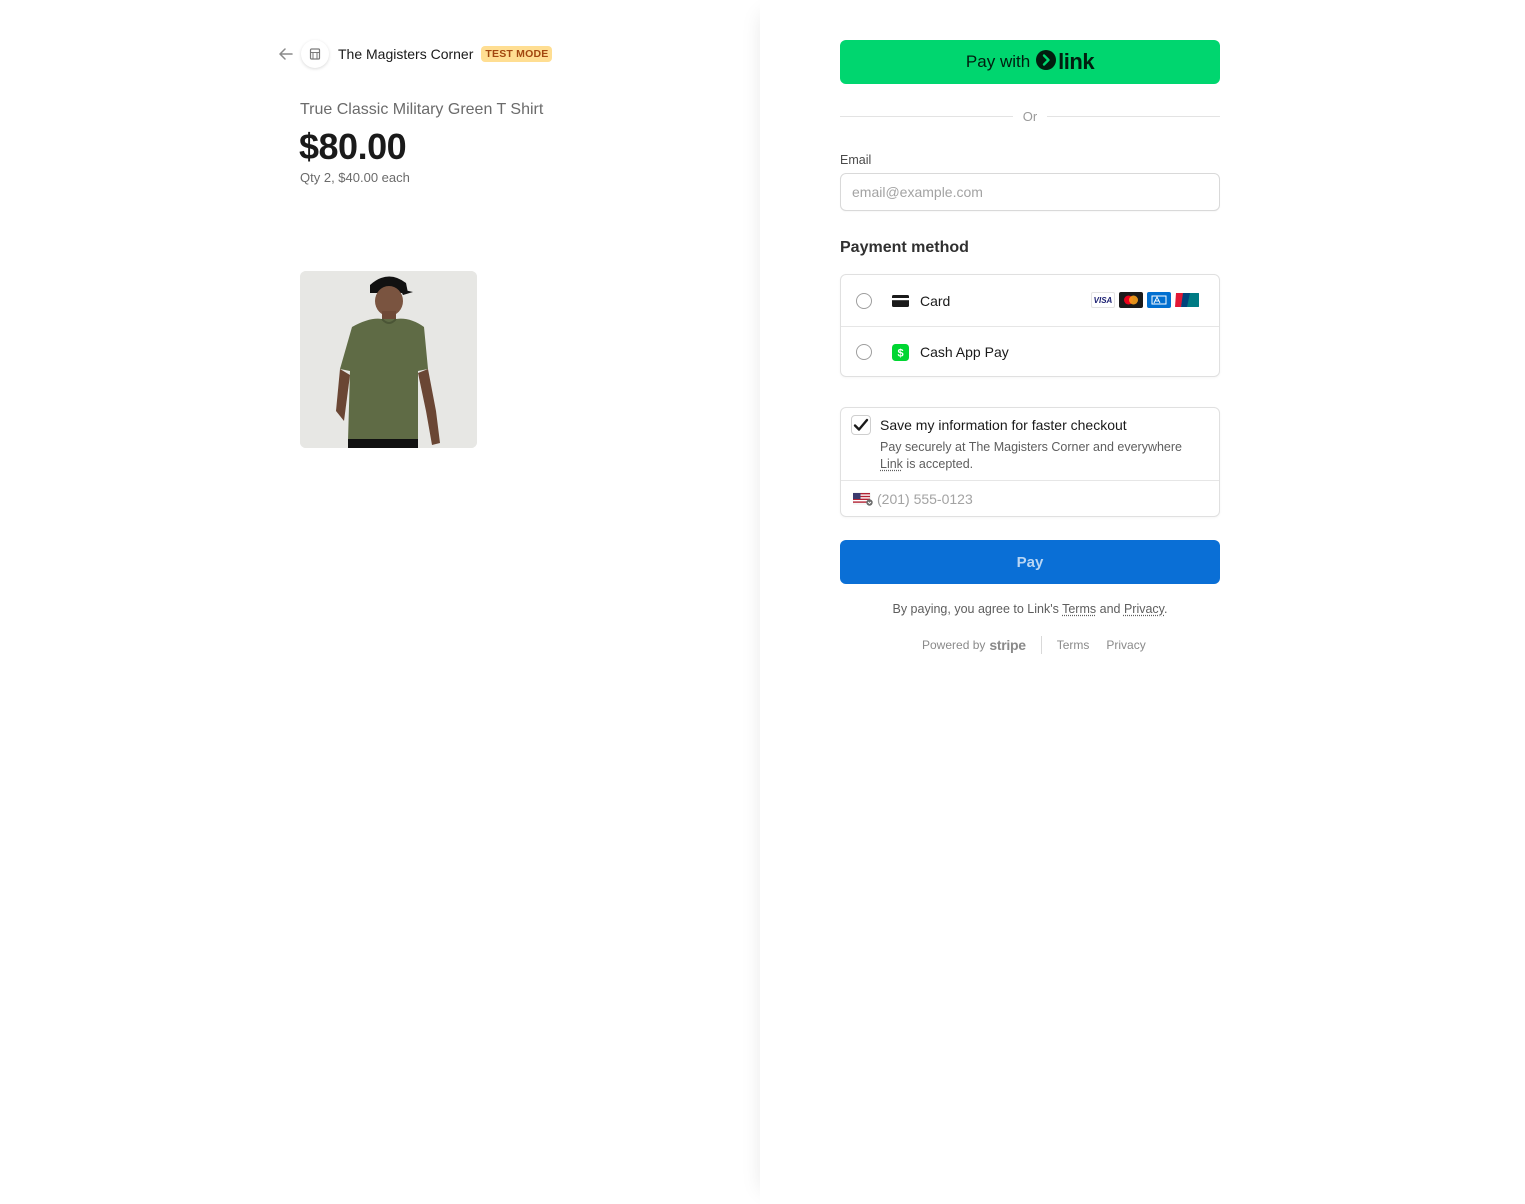 This screenshot has height=1204, width=1525. What do you see at coordinates (1030, 351) in the screenshot?
I see `payment-option-cash-app: $ Cash App Pay` at bounding box center [1030, 351].